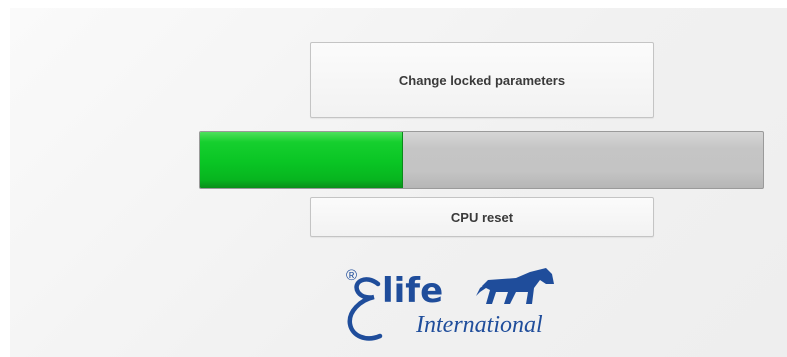 The image size is (787, 357). Describe the element at coordinates (481, 160) in the screenshot. I see `progress-bar` at that location.